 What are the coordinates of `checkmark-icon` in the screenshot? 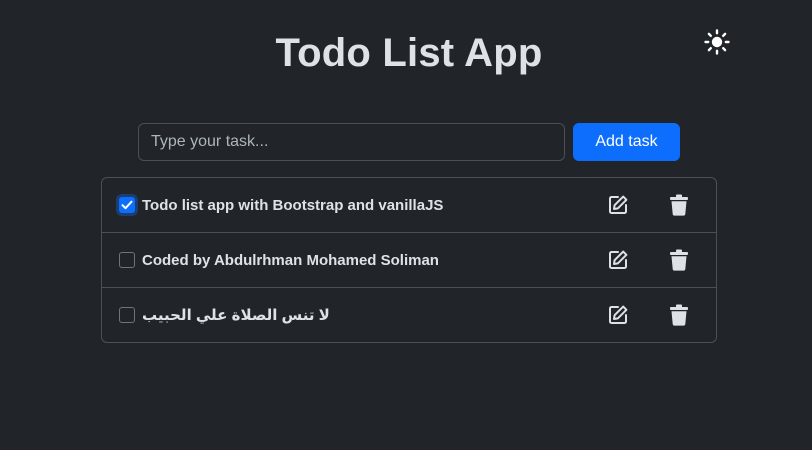 It's located at (127, 205).